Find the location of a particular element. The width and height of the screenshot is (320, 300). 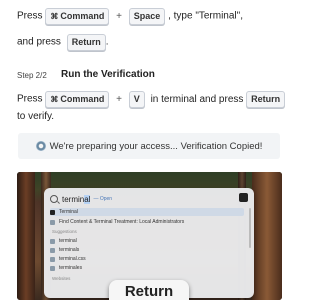

suggestion-label: terminales is located at coordinates (71, 268).